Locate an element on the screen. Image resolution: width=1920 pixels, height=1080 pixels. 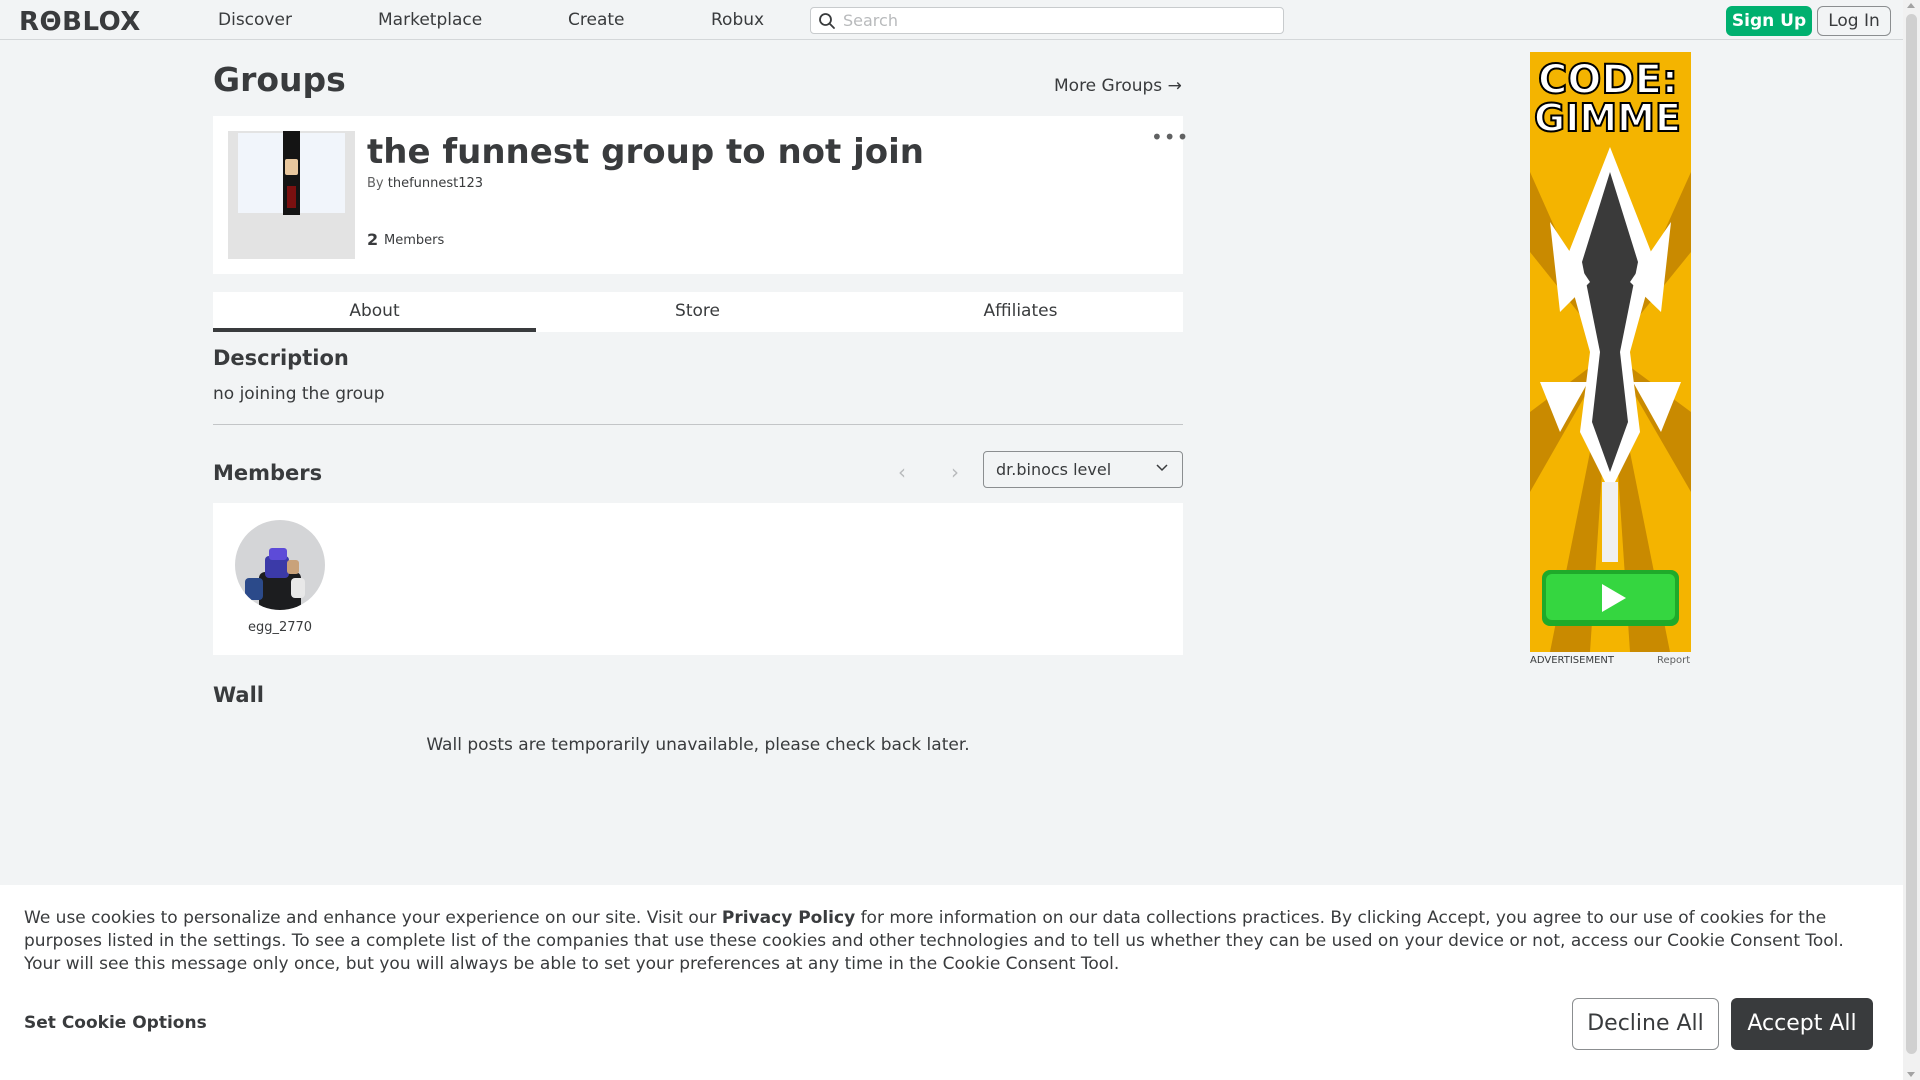
group-owner: By thefunnest123 is located at coordinates (425, 183).